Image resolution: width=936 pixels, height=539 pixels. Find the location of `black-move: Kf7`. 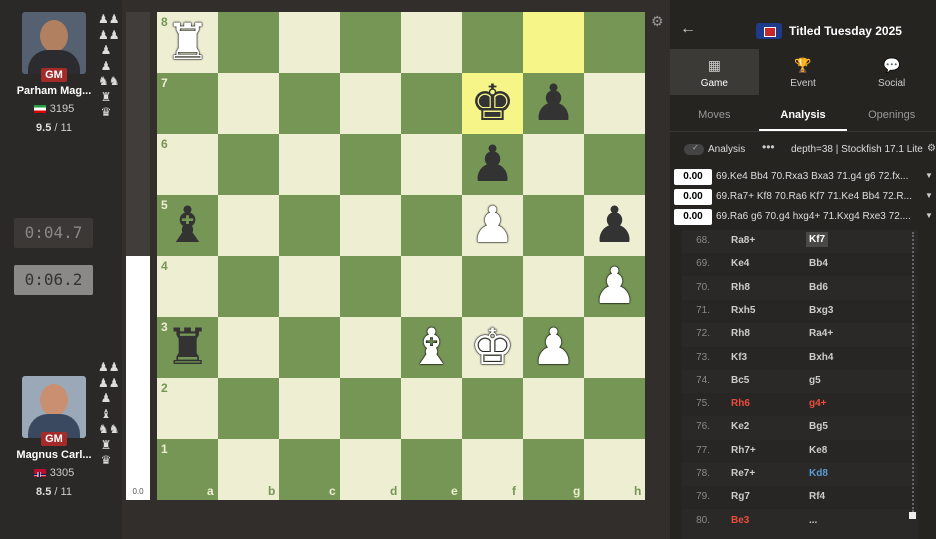

black-move: Kf7 is located at coordinates (817, 239).